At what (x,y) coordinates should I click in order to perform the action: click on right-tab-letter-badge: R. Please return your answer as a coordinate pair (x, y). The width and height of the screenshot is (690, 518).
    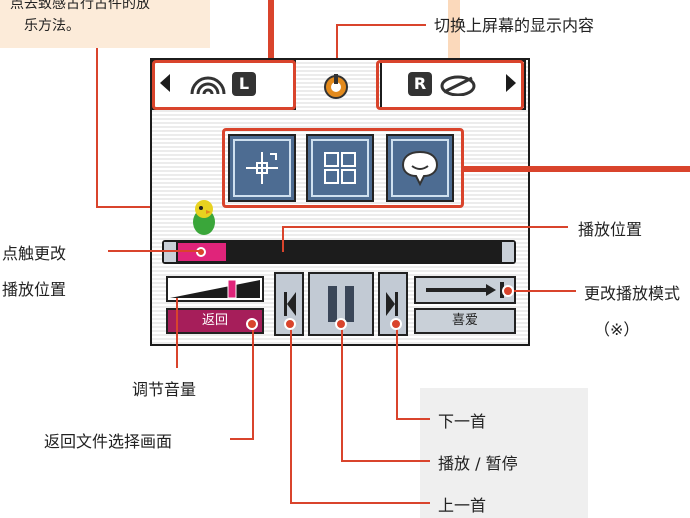
    Looking at the image, I should click on (420, 84).